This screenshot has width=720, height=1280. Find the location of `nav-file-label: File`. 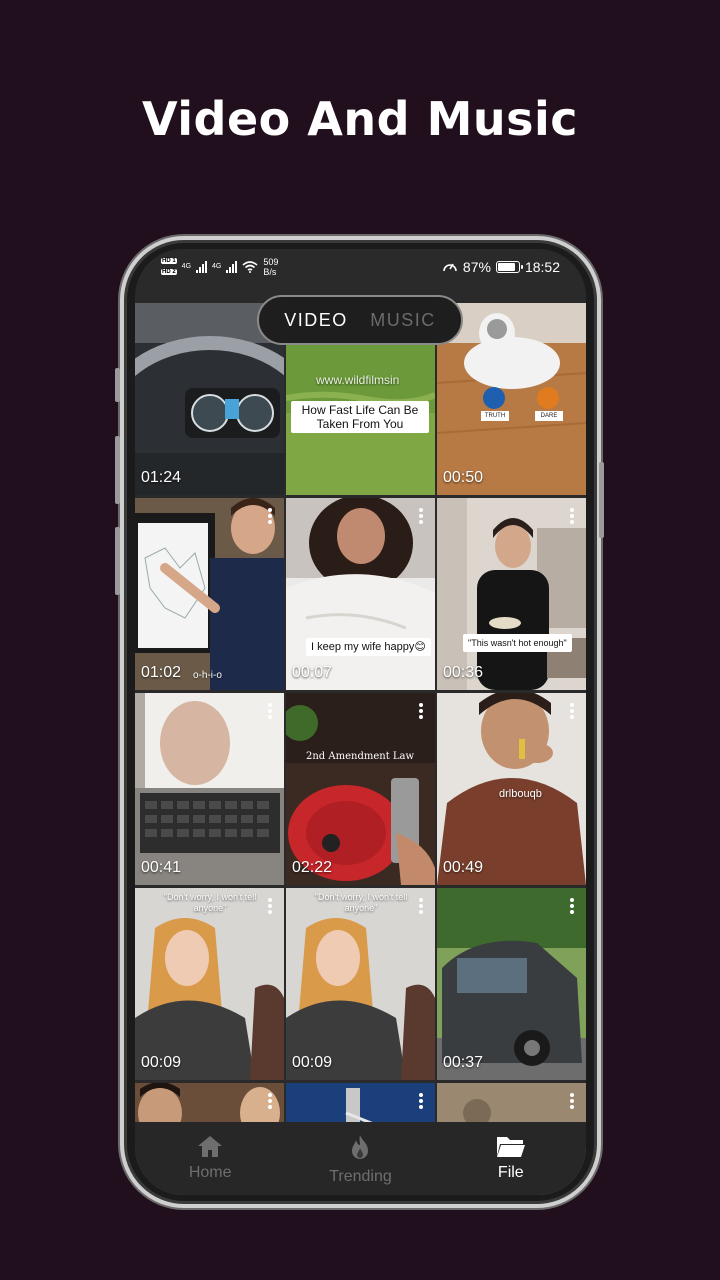

nav-file-label: File is located at coordinates (510, 1172).